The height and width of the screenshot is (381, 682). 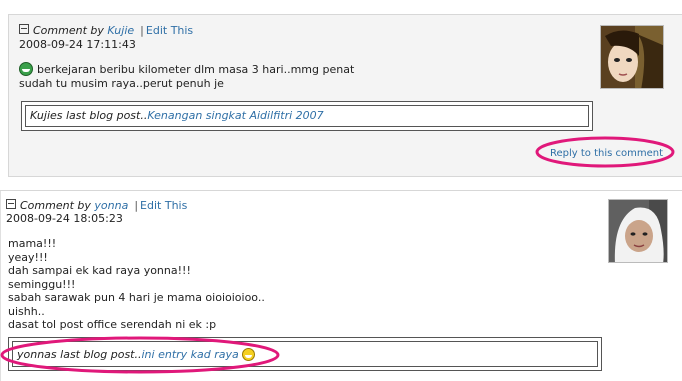 What do you see at coordinates (605, 152) in the screenshot?
I see `reply-highlight-circle` at bounding box center [605, 152].